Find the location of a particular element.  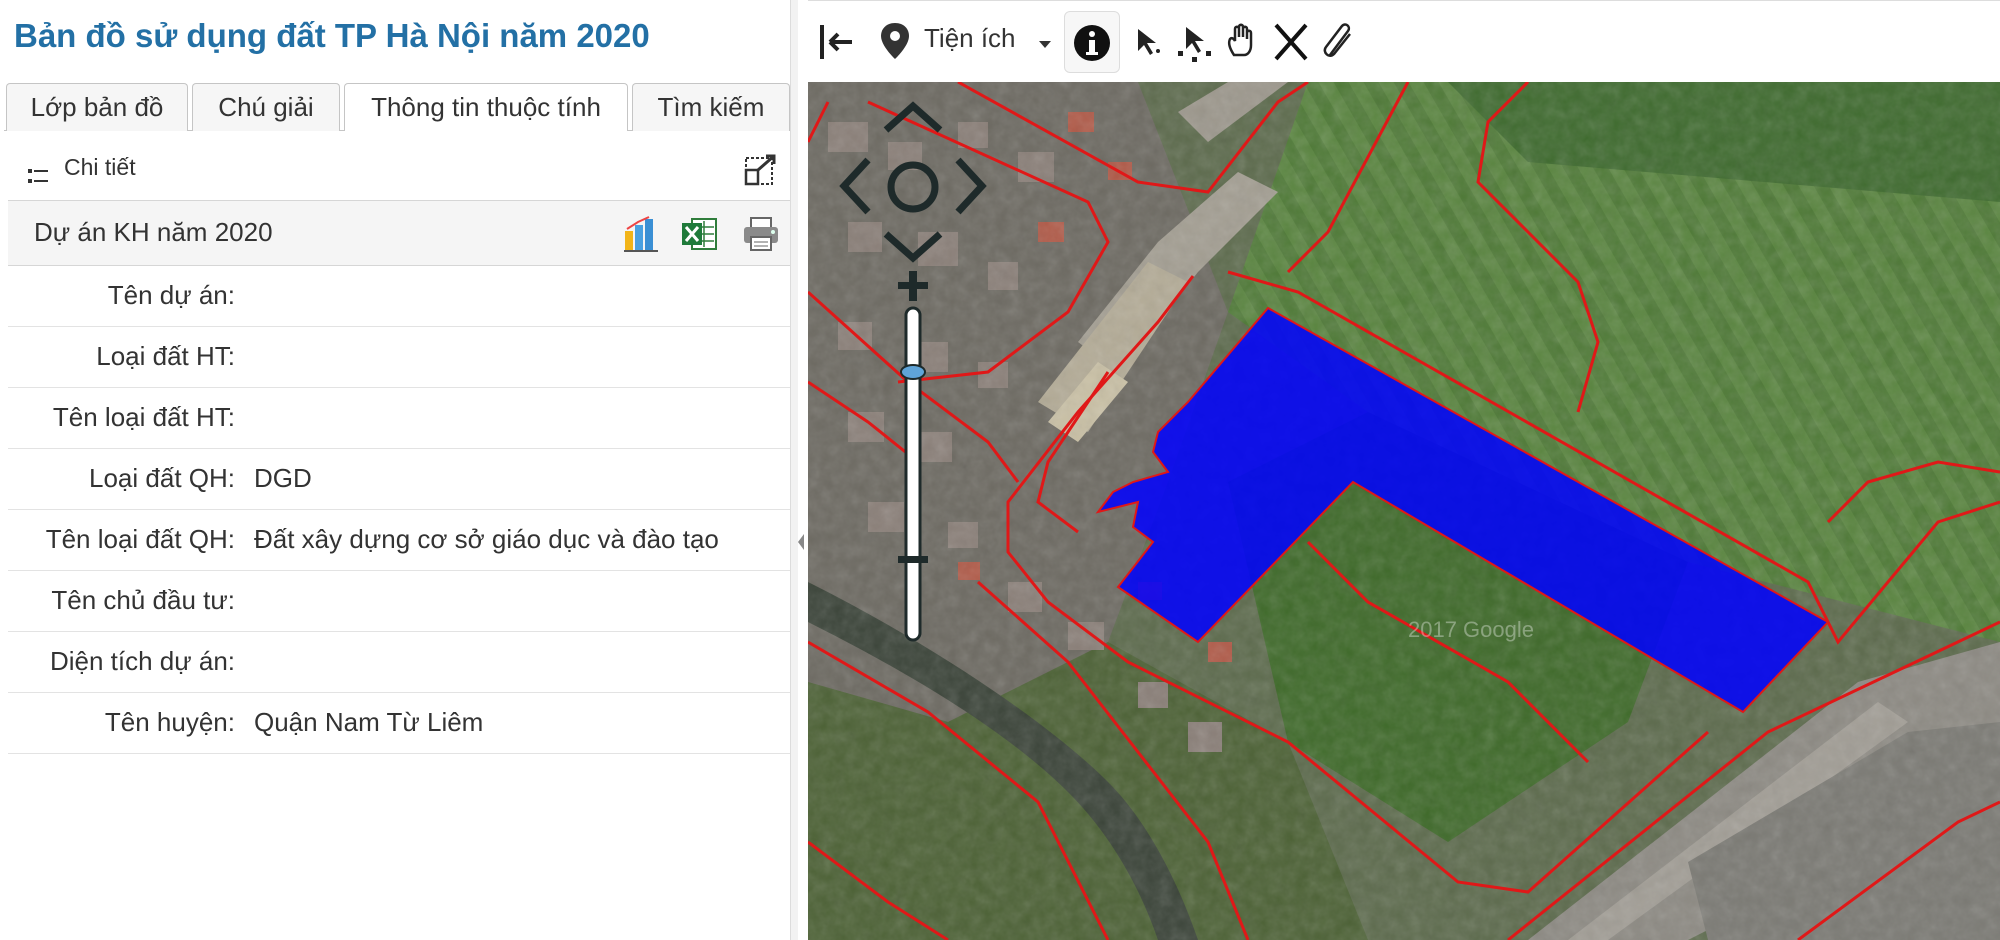

list-icon is located at coordinates (38, 176).